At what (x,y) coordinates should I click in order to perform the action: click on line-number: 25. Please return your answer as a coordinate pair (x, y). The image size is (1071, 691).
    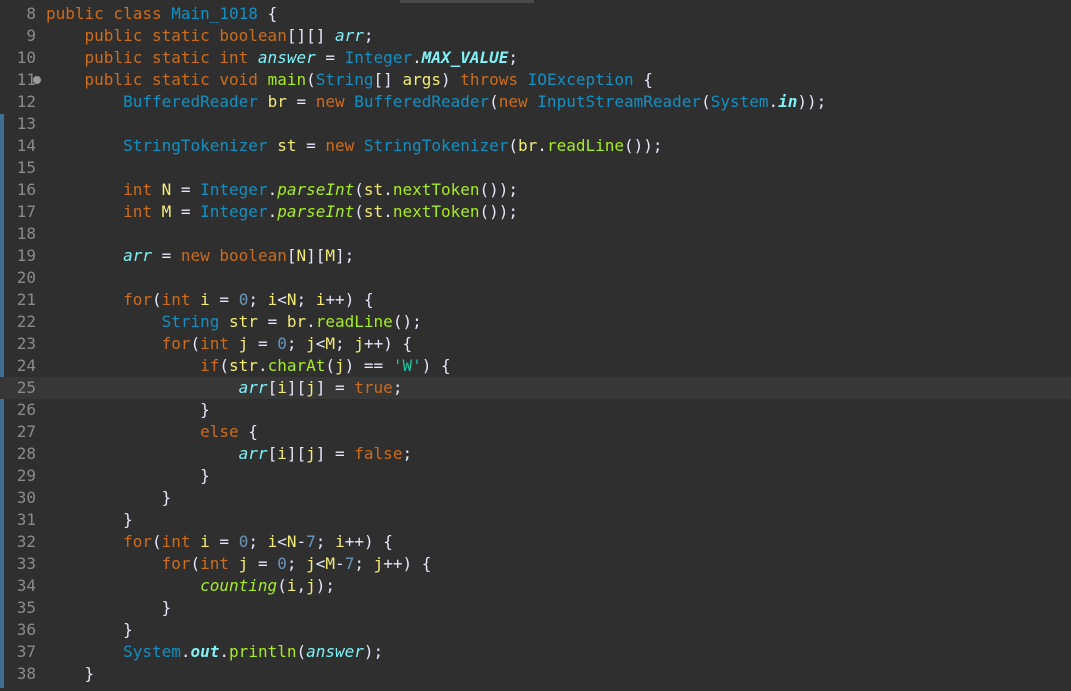
    Looking at the image, I should click on (26, 387).